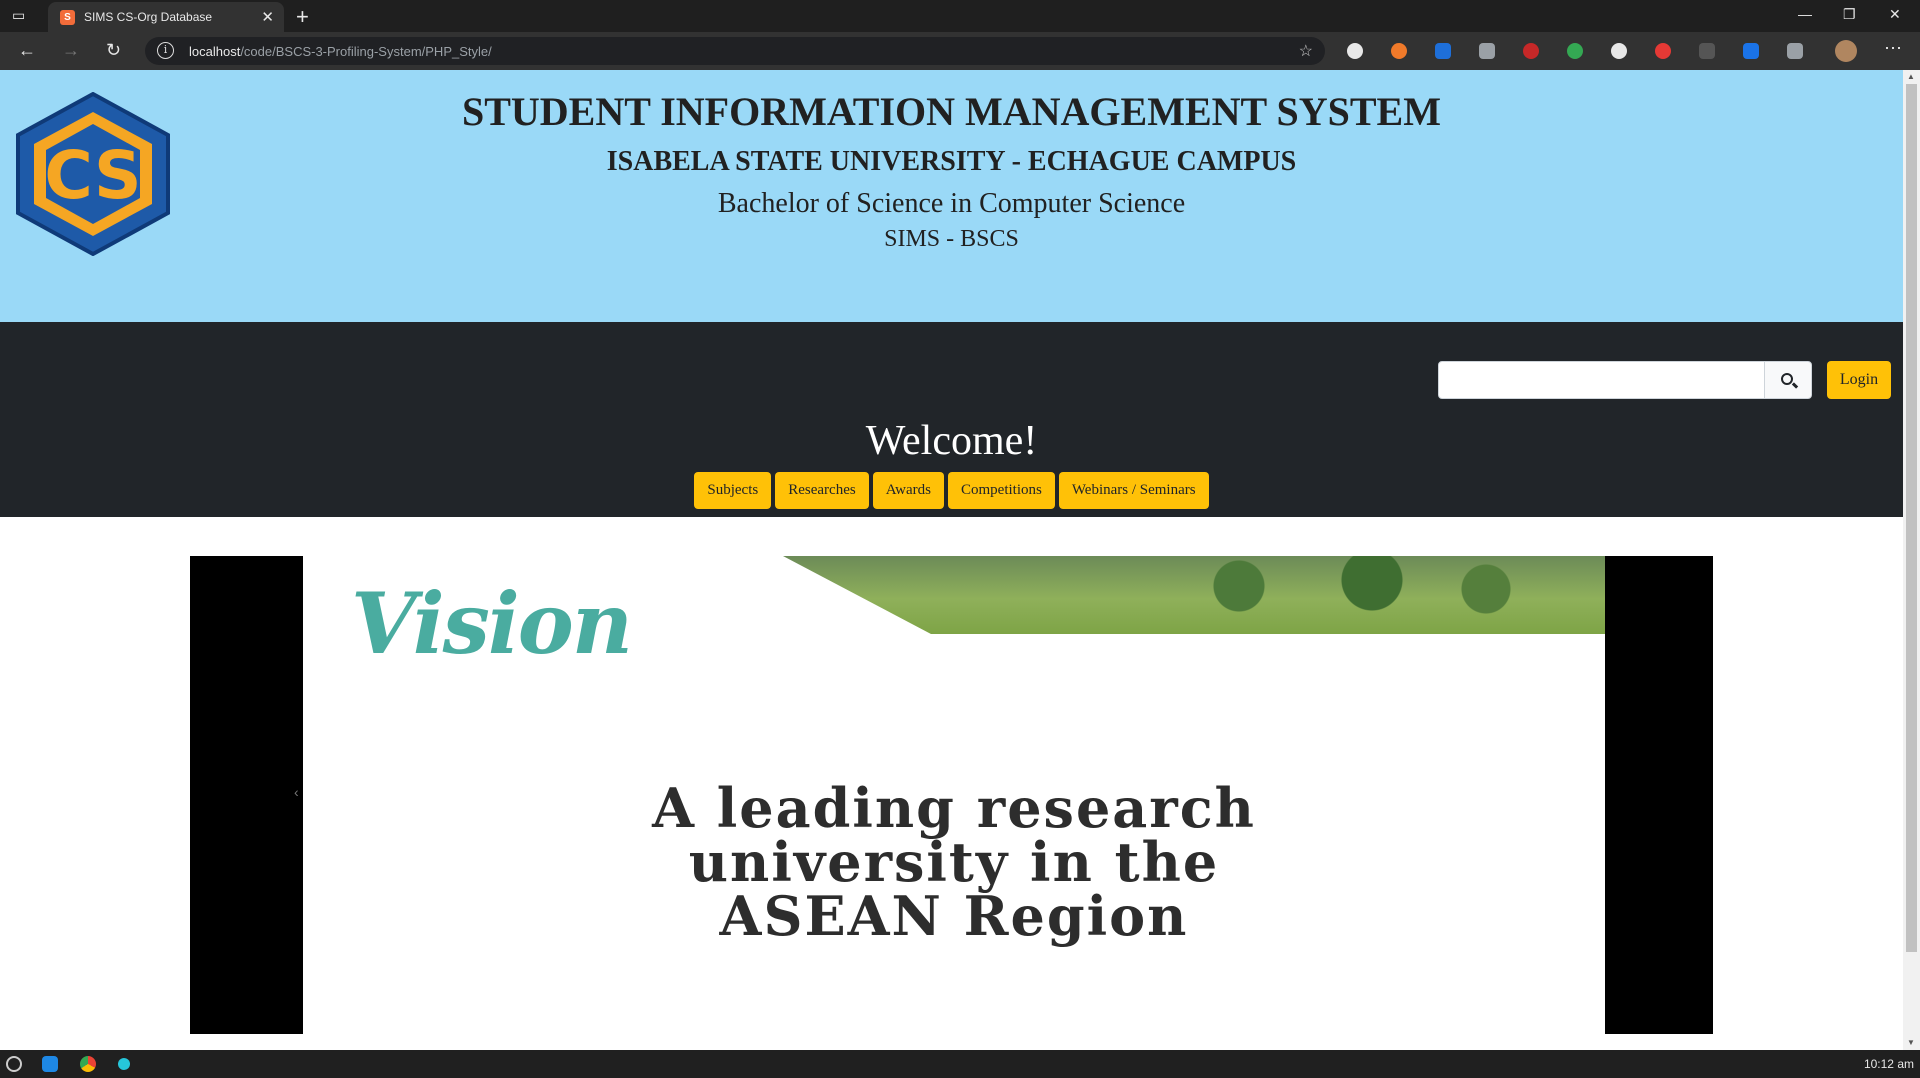 The width and height of the screenshot is (1920, 1078). Describe the element at coordinates (1788, 380) in the screenshot. I see `search-button` at that location.